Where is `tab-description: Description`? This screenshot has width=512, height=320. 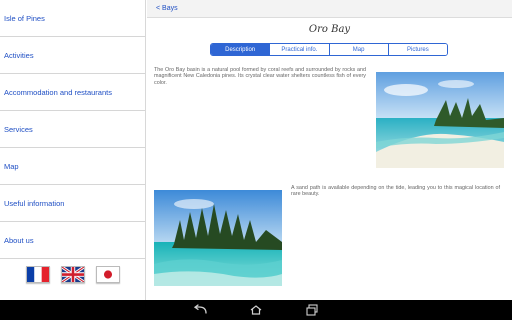 tab-description: Description is located at coordinates (241, 49).